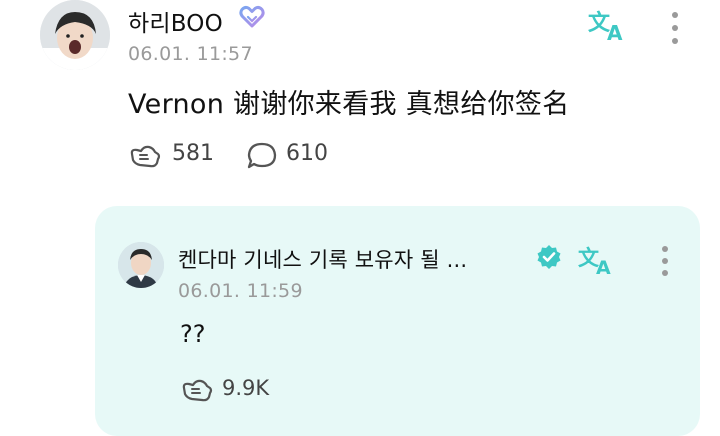 The width and height of the screenshot is (720, 436). Describe the element at coordinates (549, 257) in the screenshot. I see `verified-check-icon` at that location.